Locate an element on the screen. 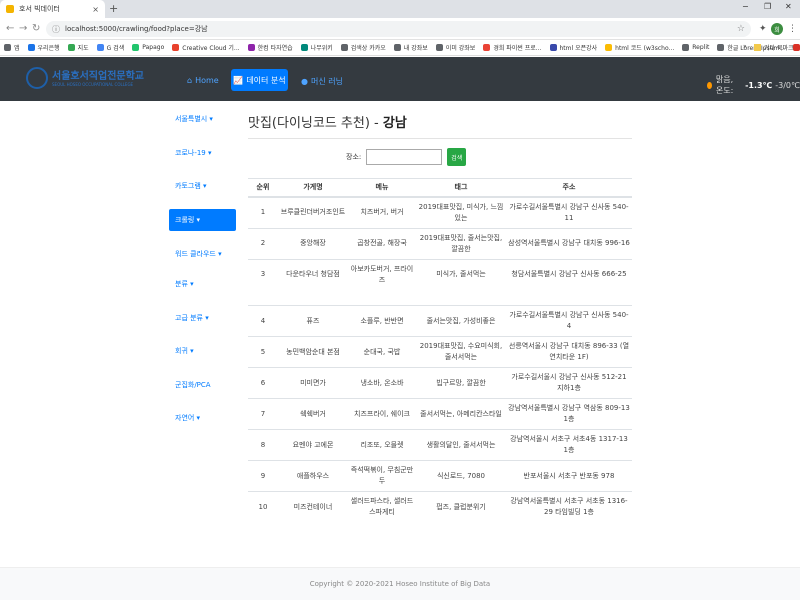  nav-machine-learning-link: ● 머신 러닝 is located at coordinates (322, 81).